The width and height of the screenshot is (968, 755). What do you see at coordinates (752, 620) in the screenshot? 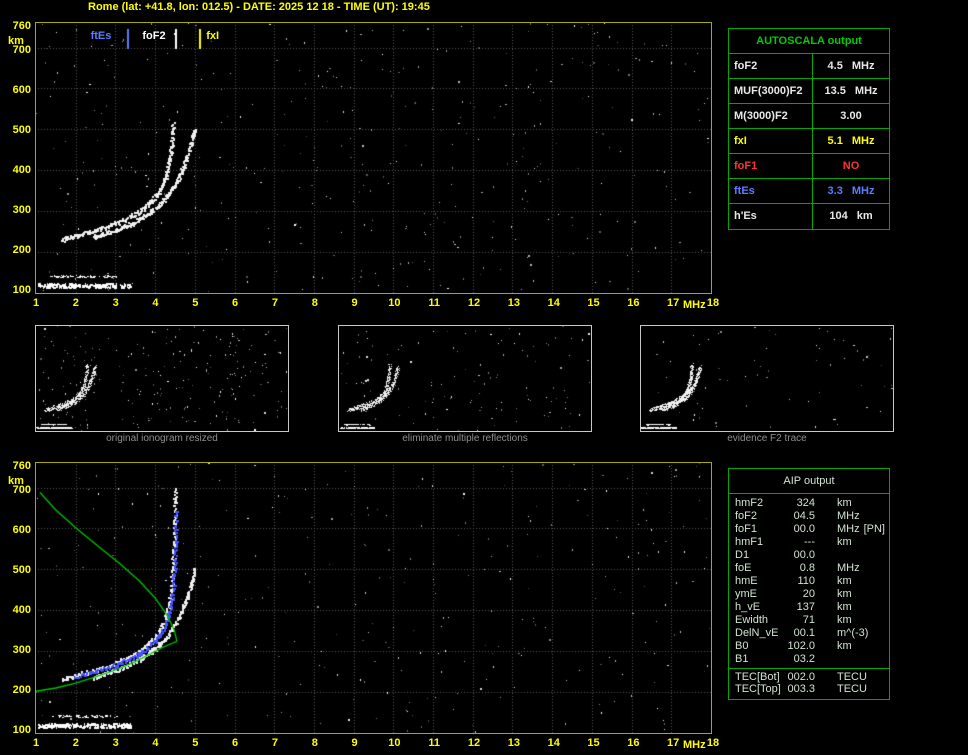
I see `aip-row-label: Ewidth` at bounding box center [752, 620].